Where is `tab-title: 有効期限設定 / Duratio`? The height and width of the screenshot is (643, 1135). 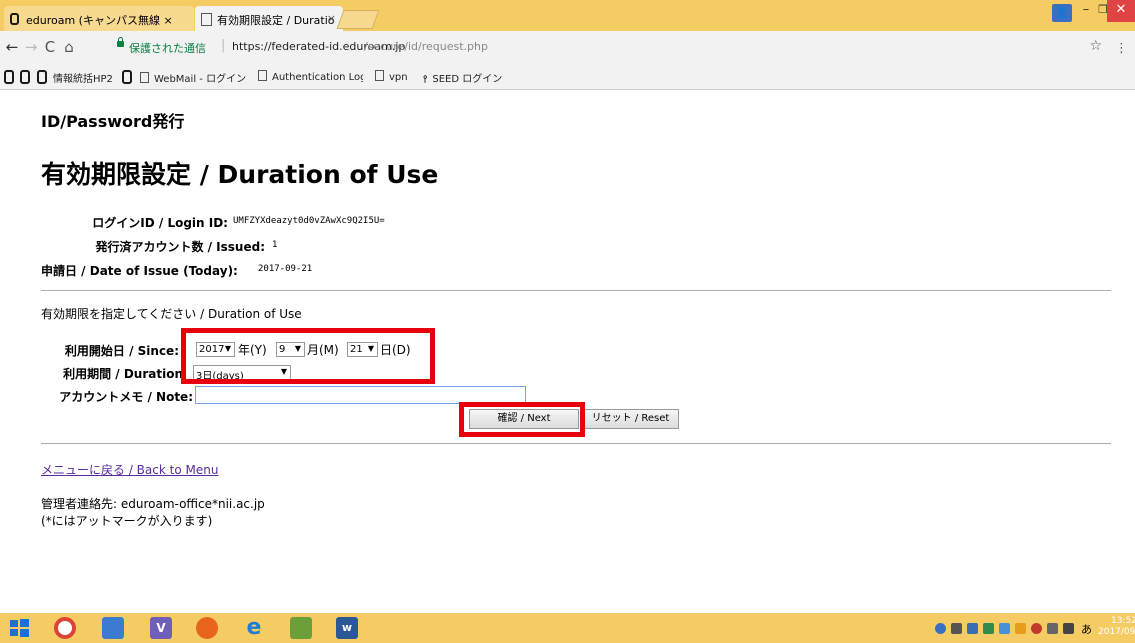 tab-title: 有効期限設定 / Duratio is located at coordinates (276, 20).